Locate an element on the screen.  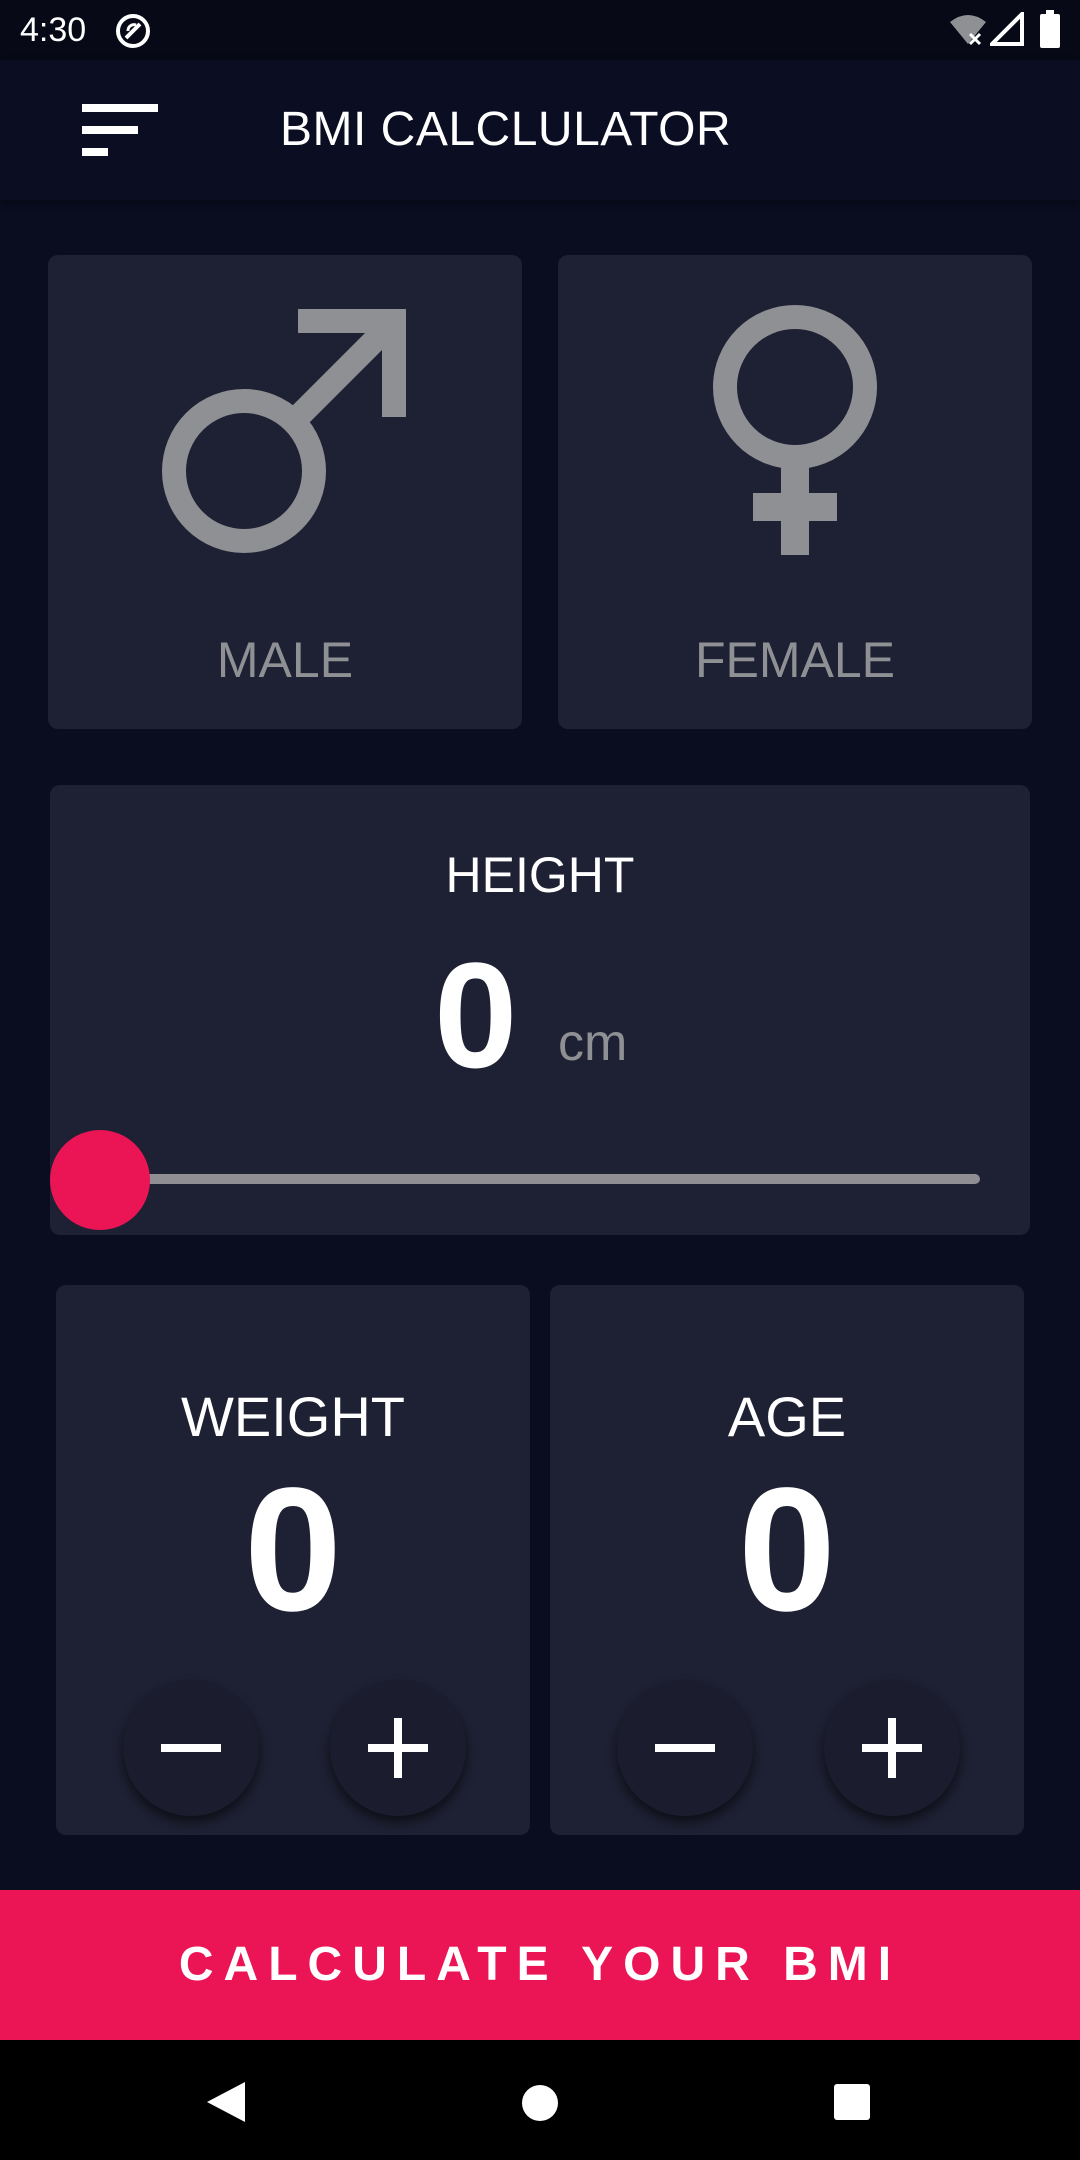
age-value: 0 is located at coordinates (787, 1550).